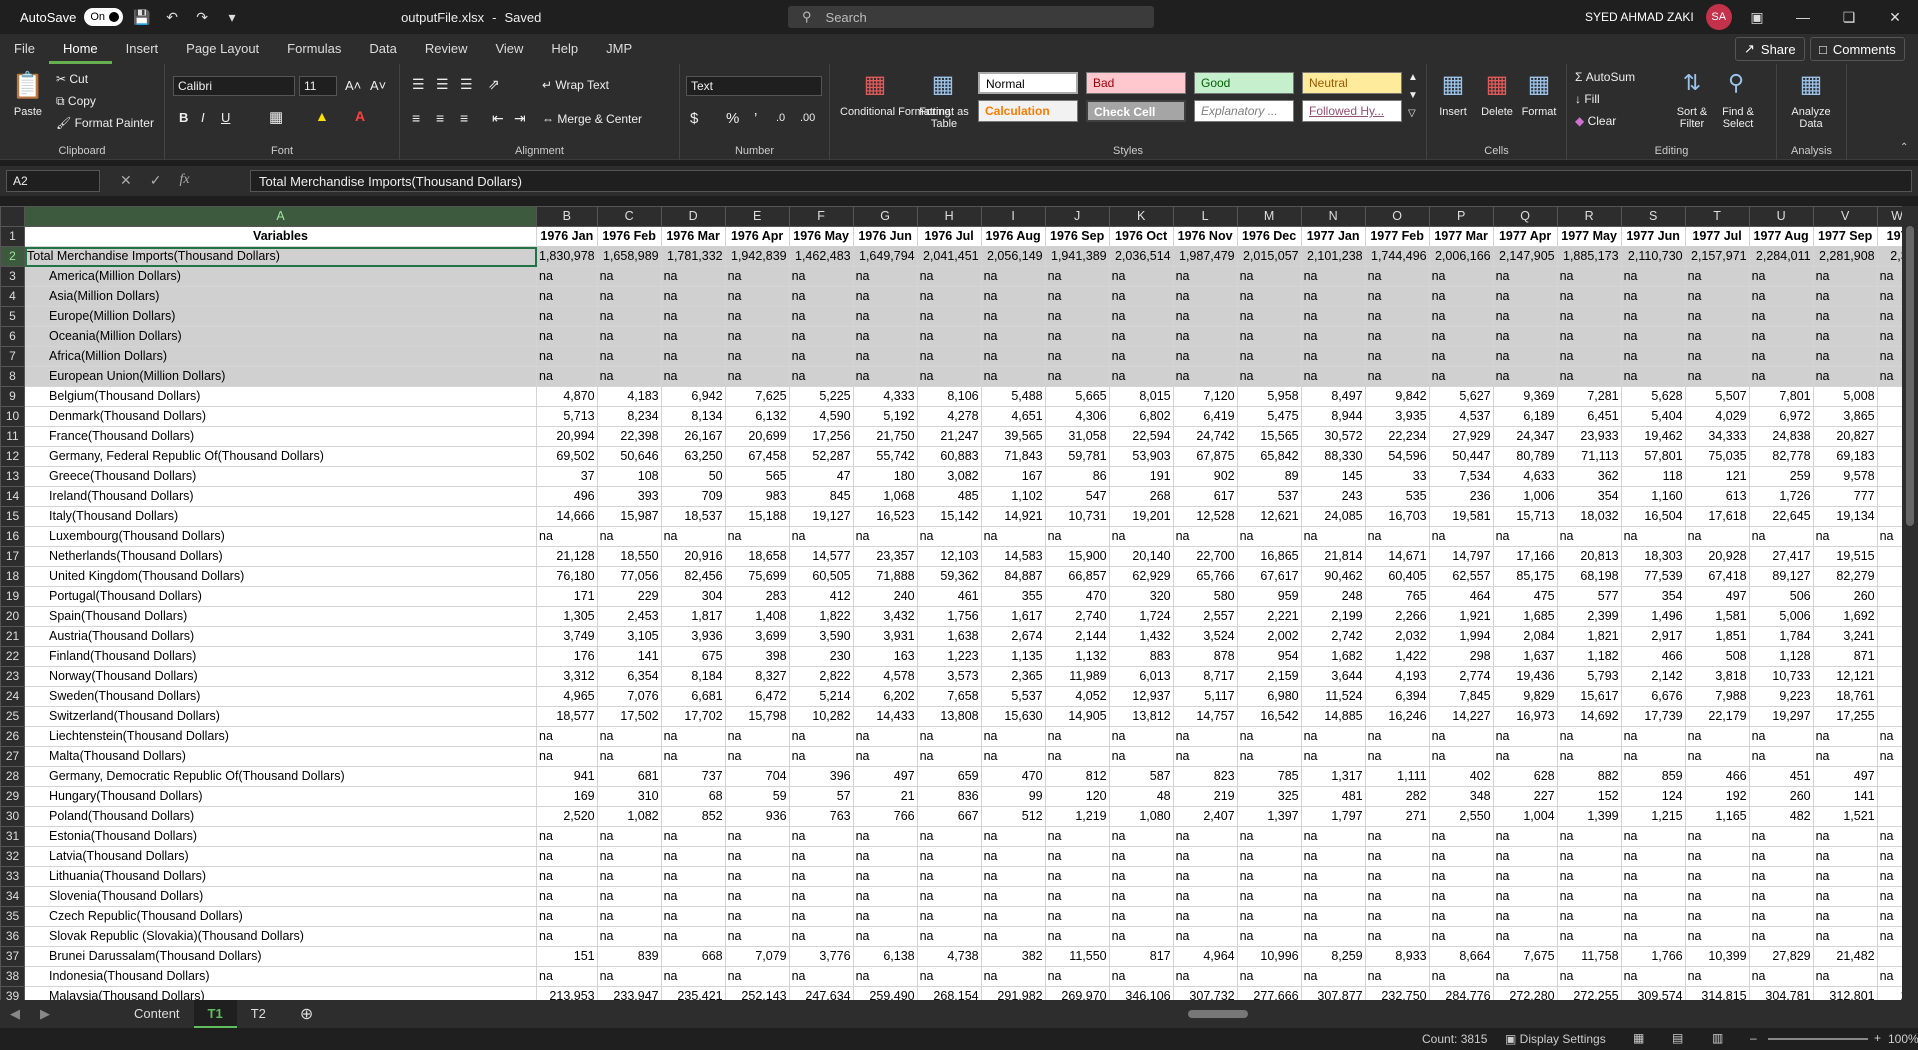  What do you see at coordinates (1461, 656) in the screenshot?
I see `value-cell: 298` at bounding box center [1461, 656].